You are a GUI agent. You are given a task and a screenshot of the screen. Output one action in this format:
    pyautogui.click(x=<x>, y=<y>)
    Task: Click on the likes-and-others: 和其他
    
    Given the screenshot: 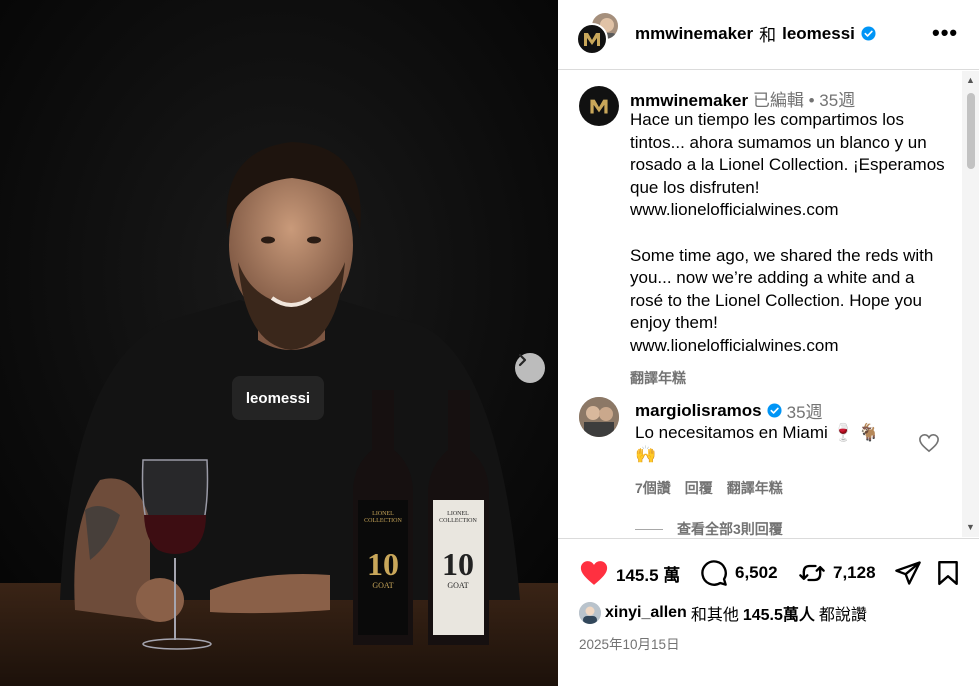 What is the action you would take?
    pyautogui.click(x=714, y=615)
    